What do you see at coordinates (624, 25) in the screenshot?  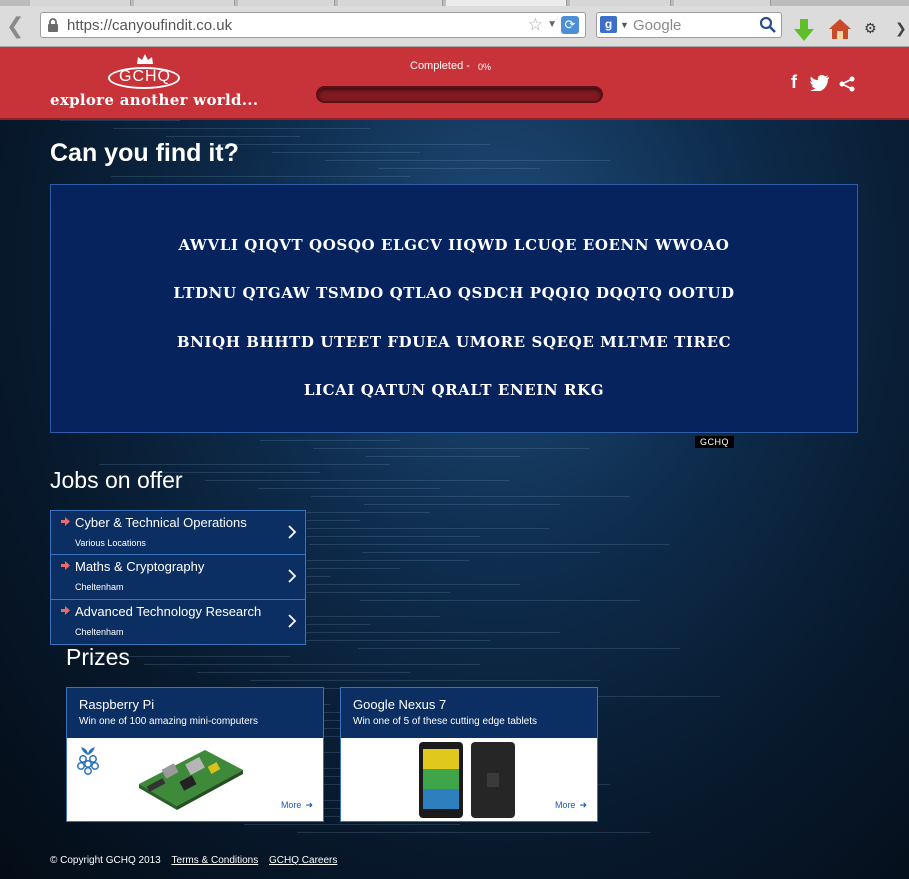 I see `search-engine-dropdown-icon: ▼` at bounding box center [624, 25].